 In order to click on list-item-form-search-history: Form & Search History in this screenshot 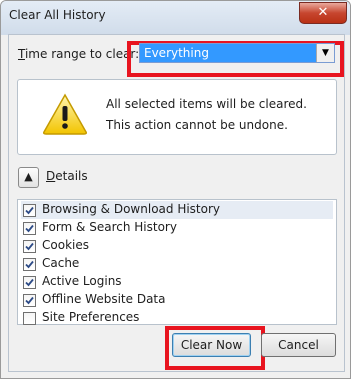, I will do `click(177, 228)`.